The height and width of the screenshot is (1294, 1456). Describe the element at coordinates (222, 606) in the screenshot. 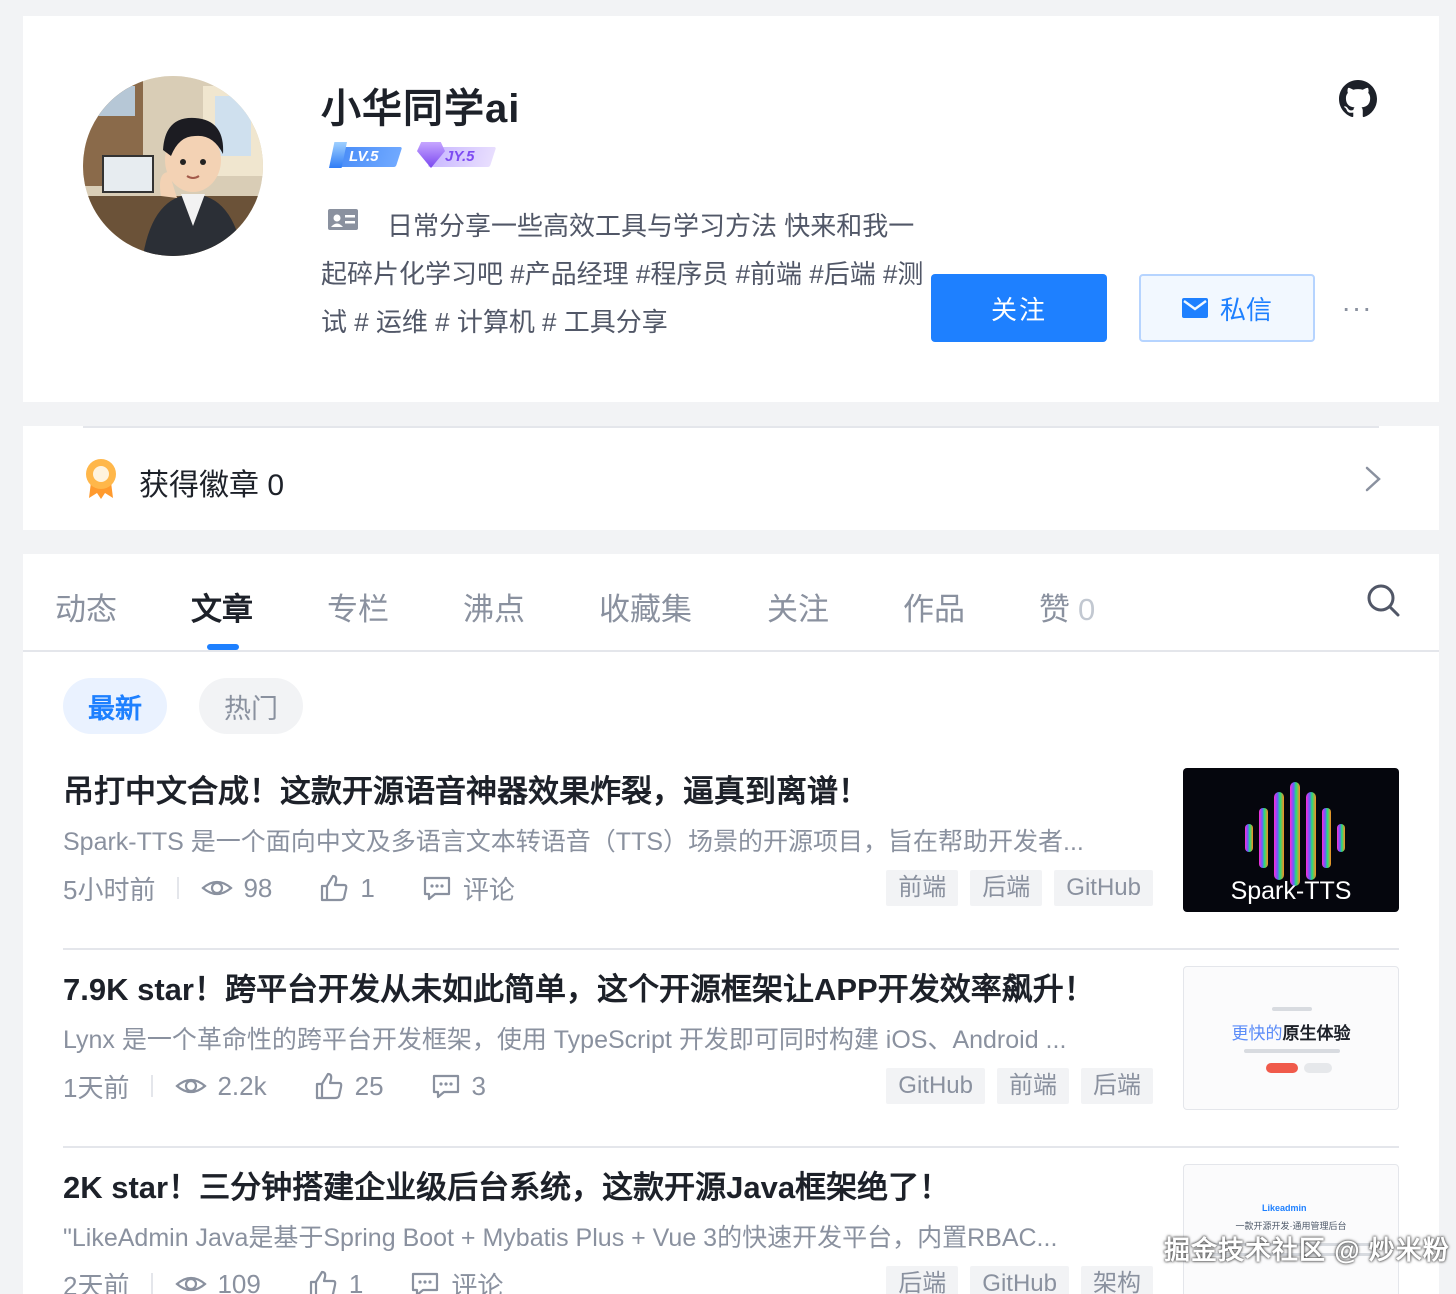

I see `tab-articles: 文章` at that location.